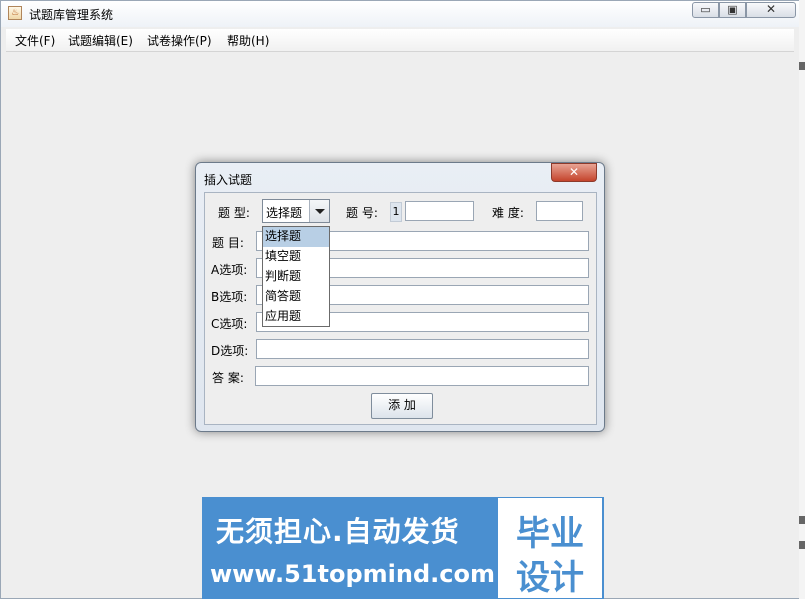 Image resolution: width=805 pixels, height=599 pixels. Describe the element at coordinates (296, 237) in the screenshot. I see `type-option-choice: 选择题` at that location.